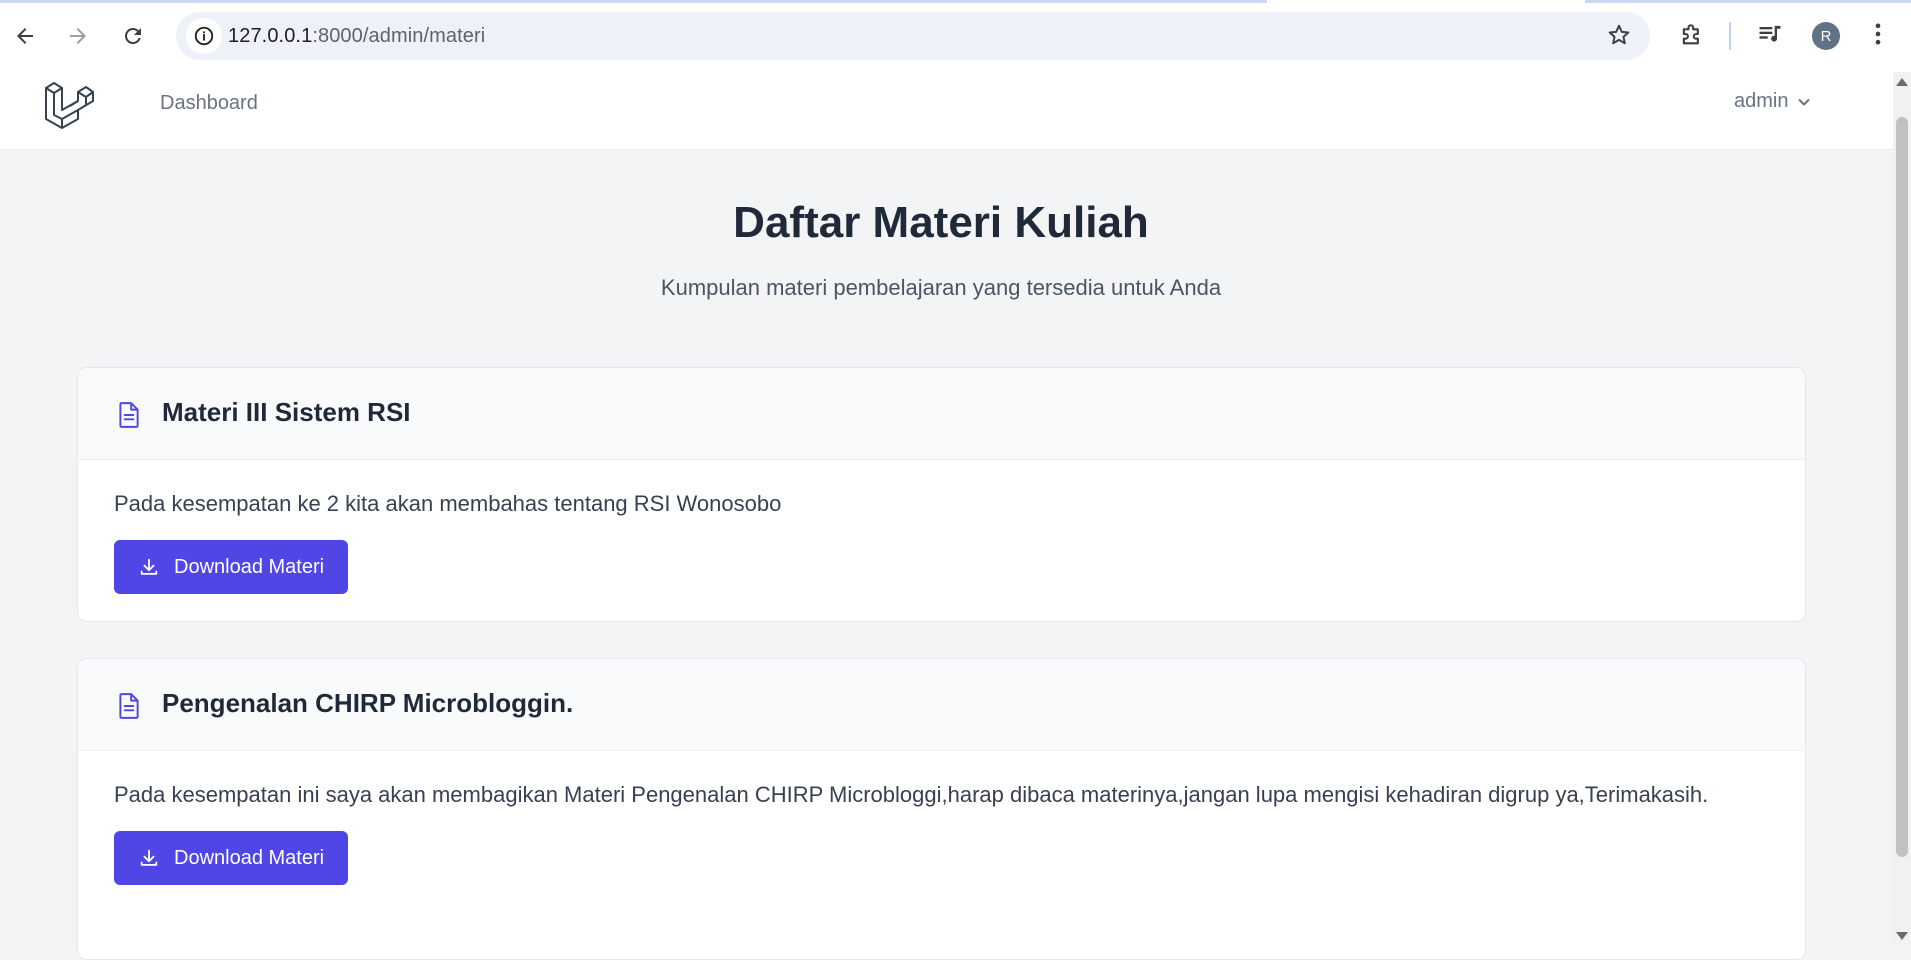 The height and width of the screenshot is (960, 1911). I want to click on bookmark-star-button, so click(1619, 37).